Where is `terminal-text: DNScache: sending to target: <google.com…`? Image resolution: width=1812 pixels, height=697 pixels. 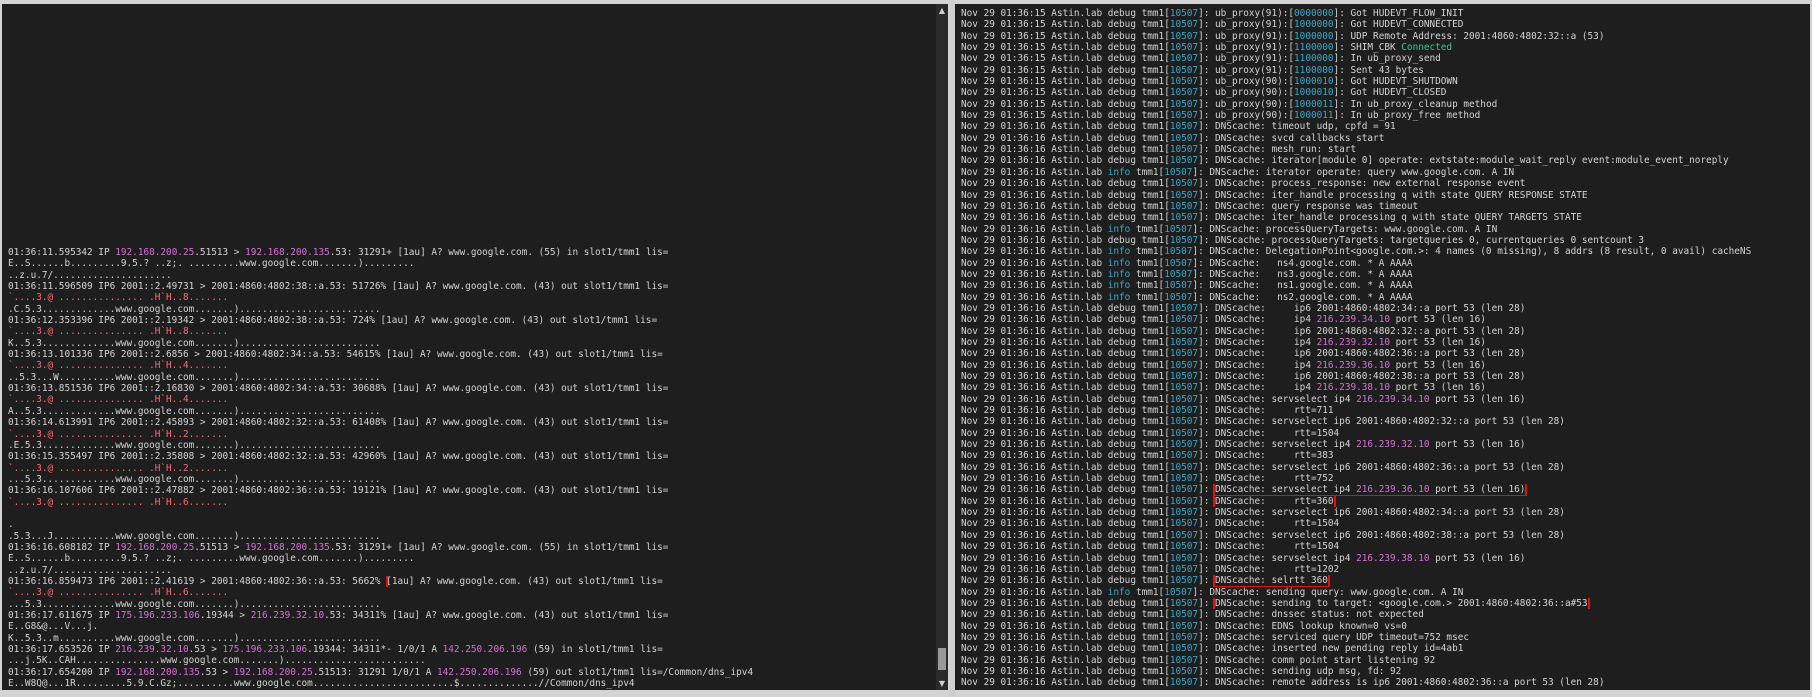
terminal-text: DNScache: sending to target: <google.com… is located at coordinates (1401, 603).